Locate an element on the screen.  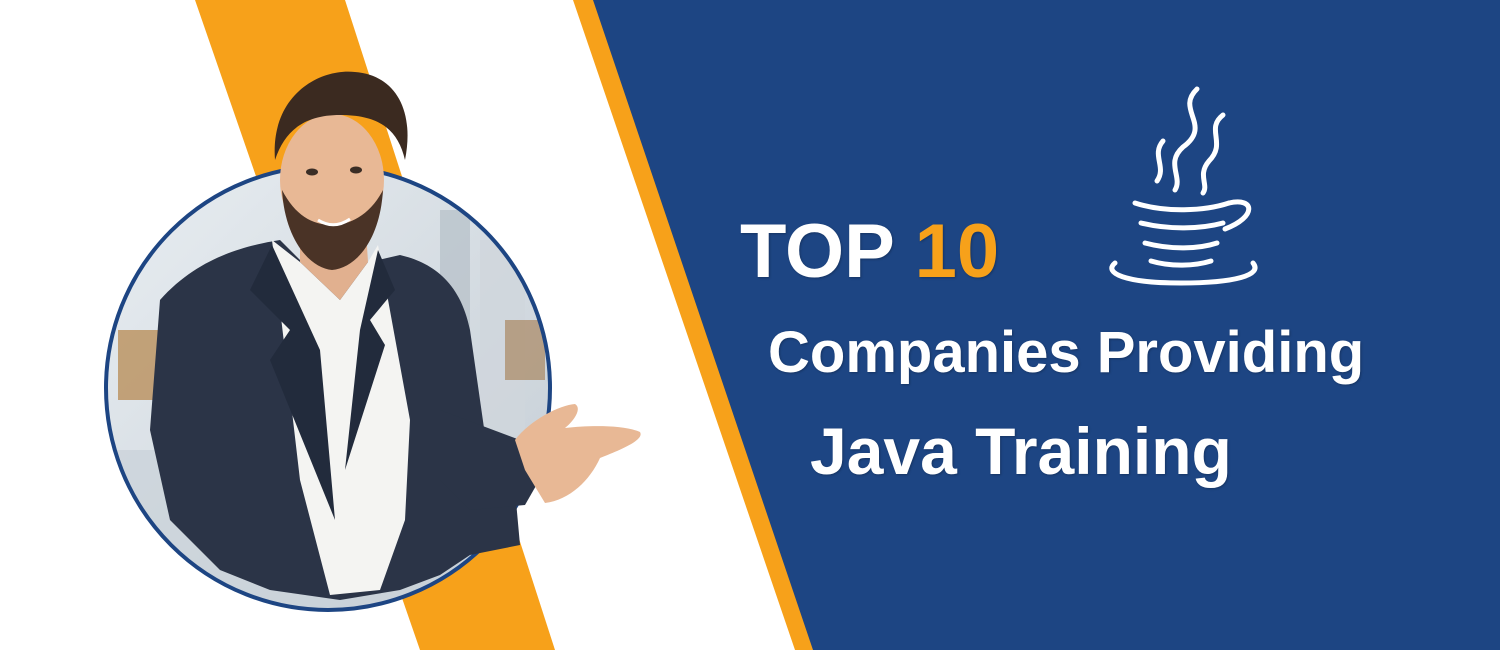
headline-top-prefix: TOP is located at coordinates (817, 251).